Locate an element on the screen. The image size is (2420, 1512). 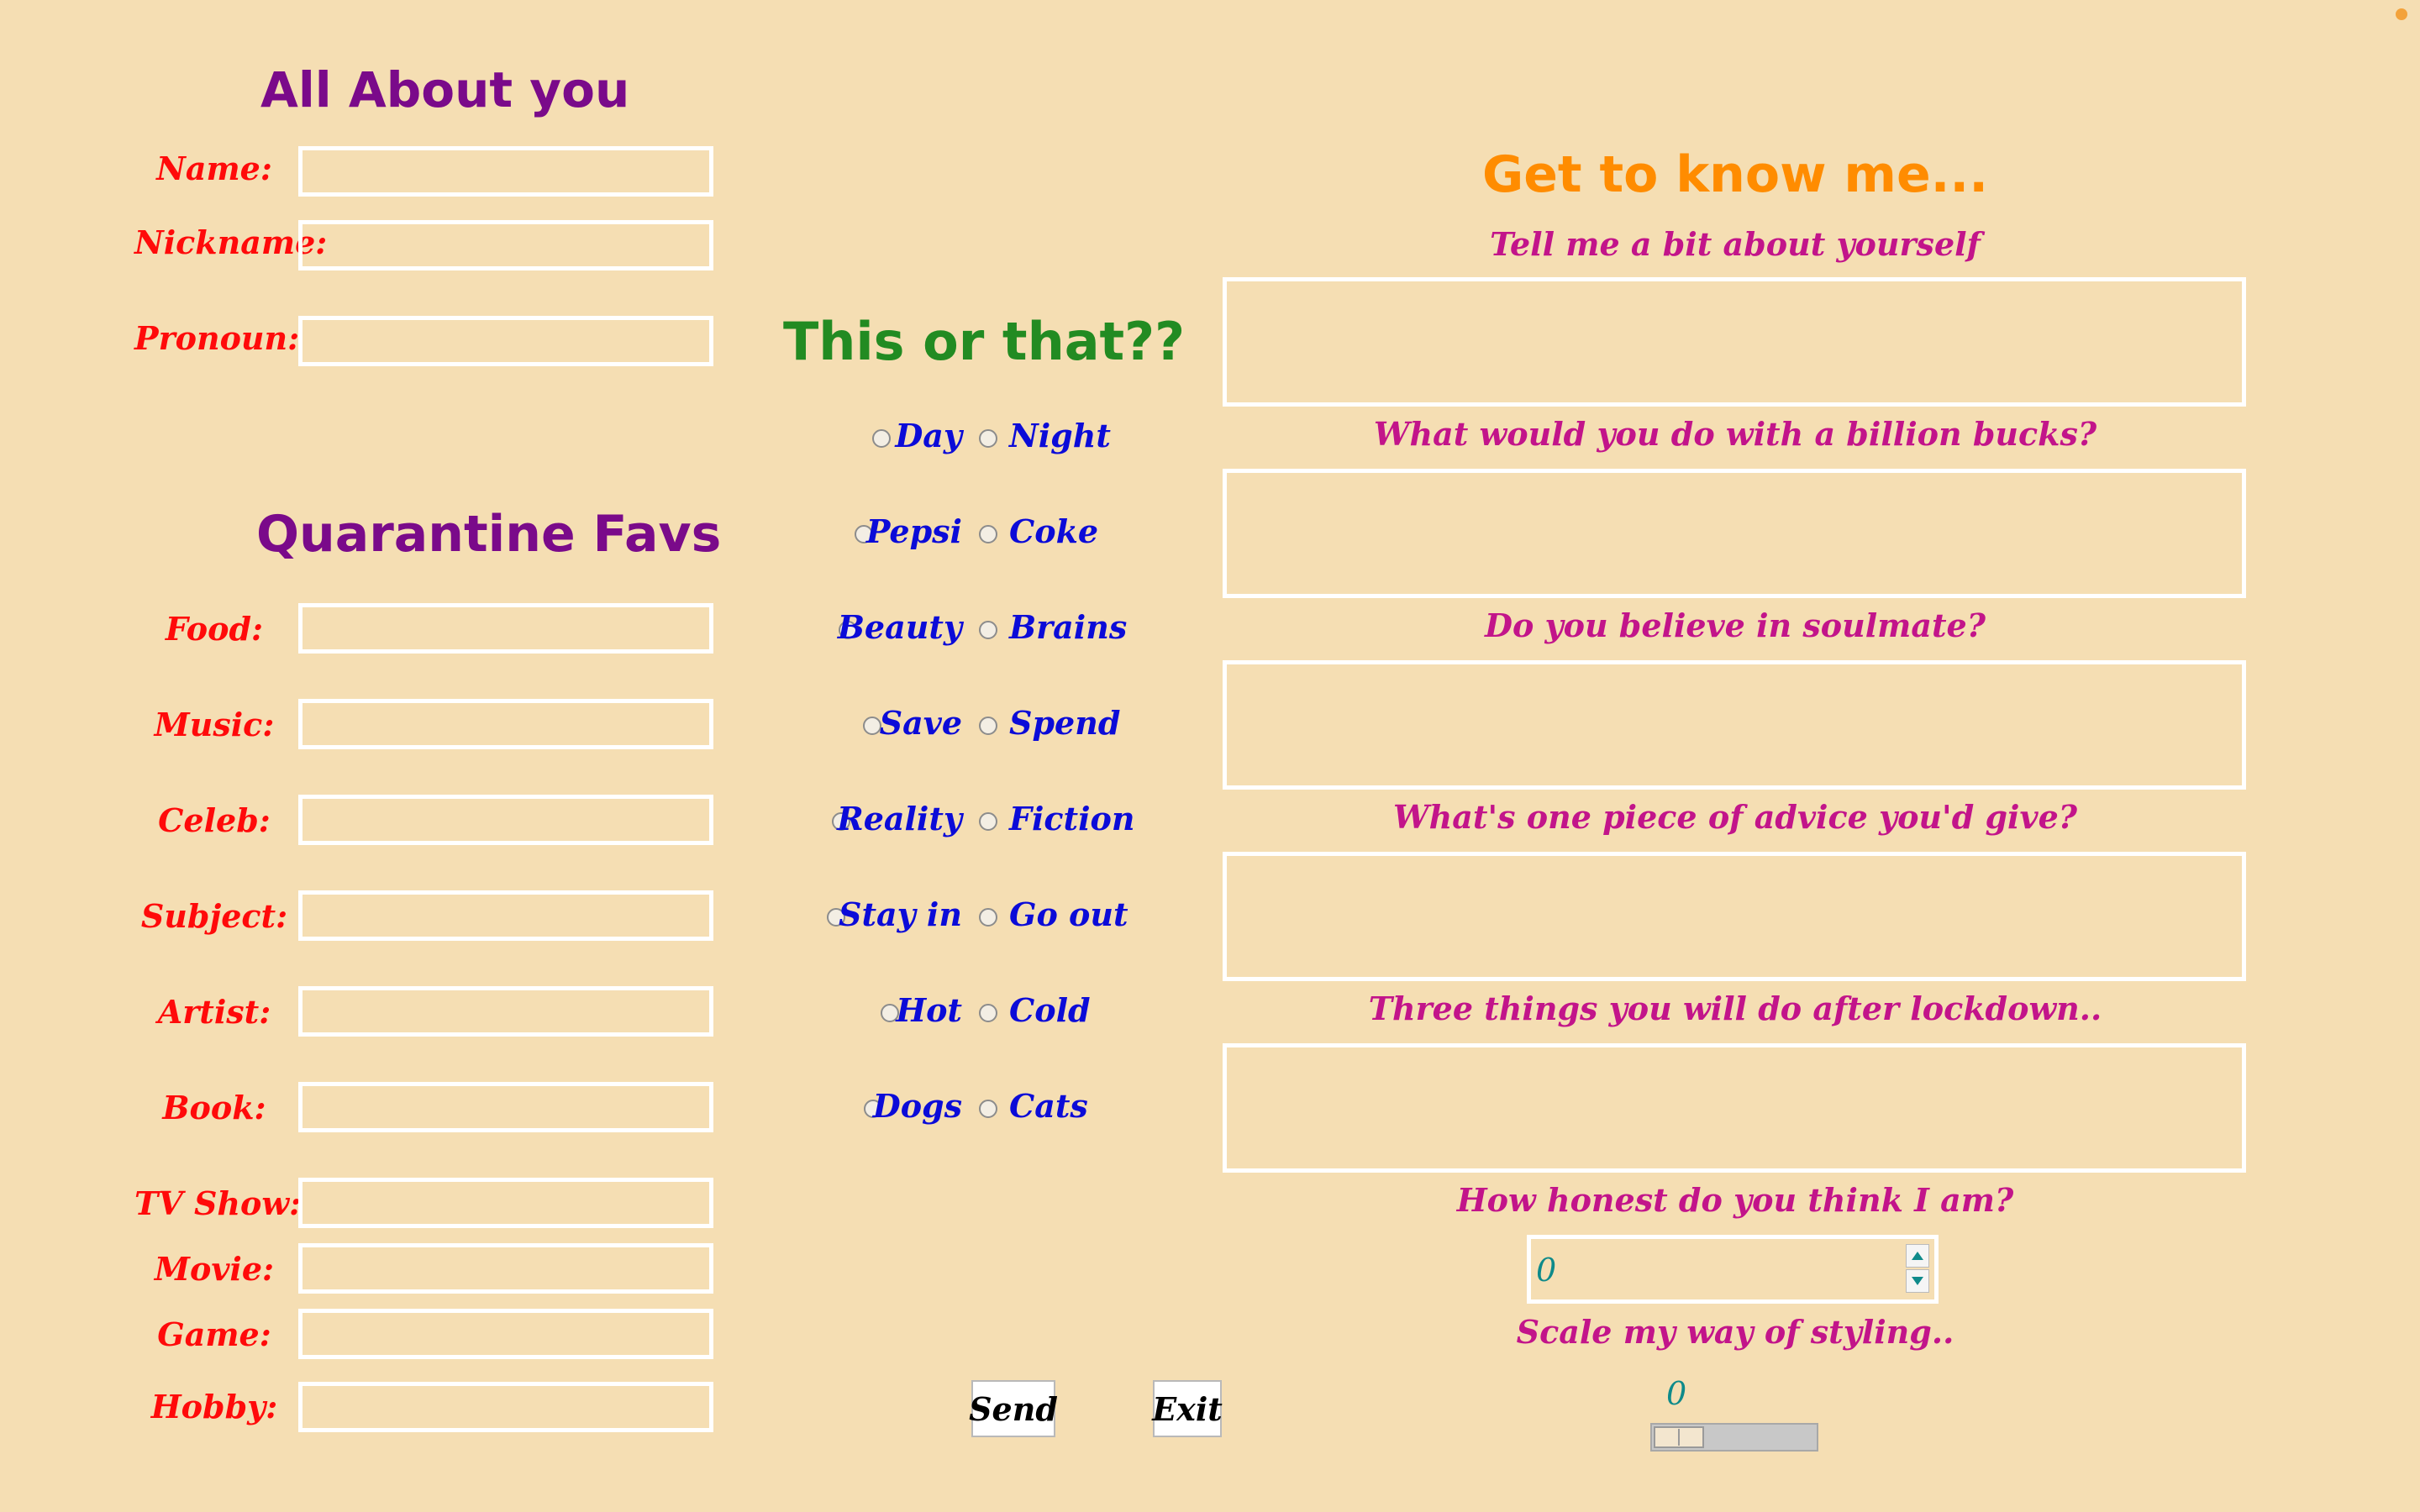
handle-grip is located at coordinates (1679, 1437).